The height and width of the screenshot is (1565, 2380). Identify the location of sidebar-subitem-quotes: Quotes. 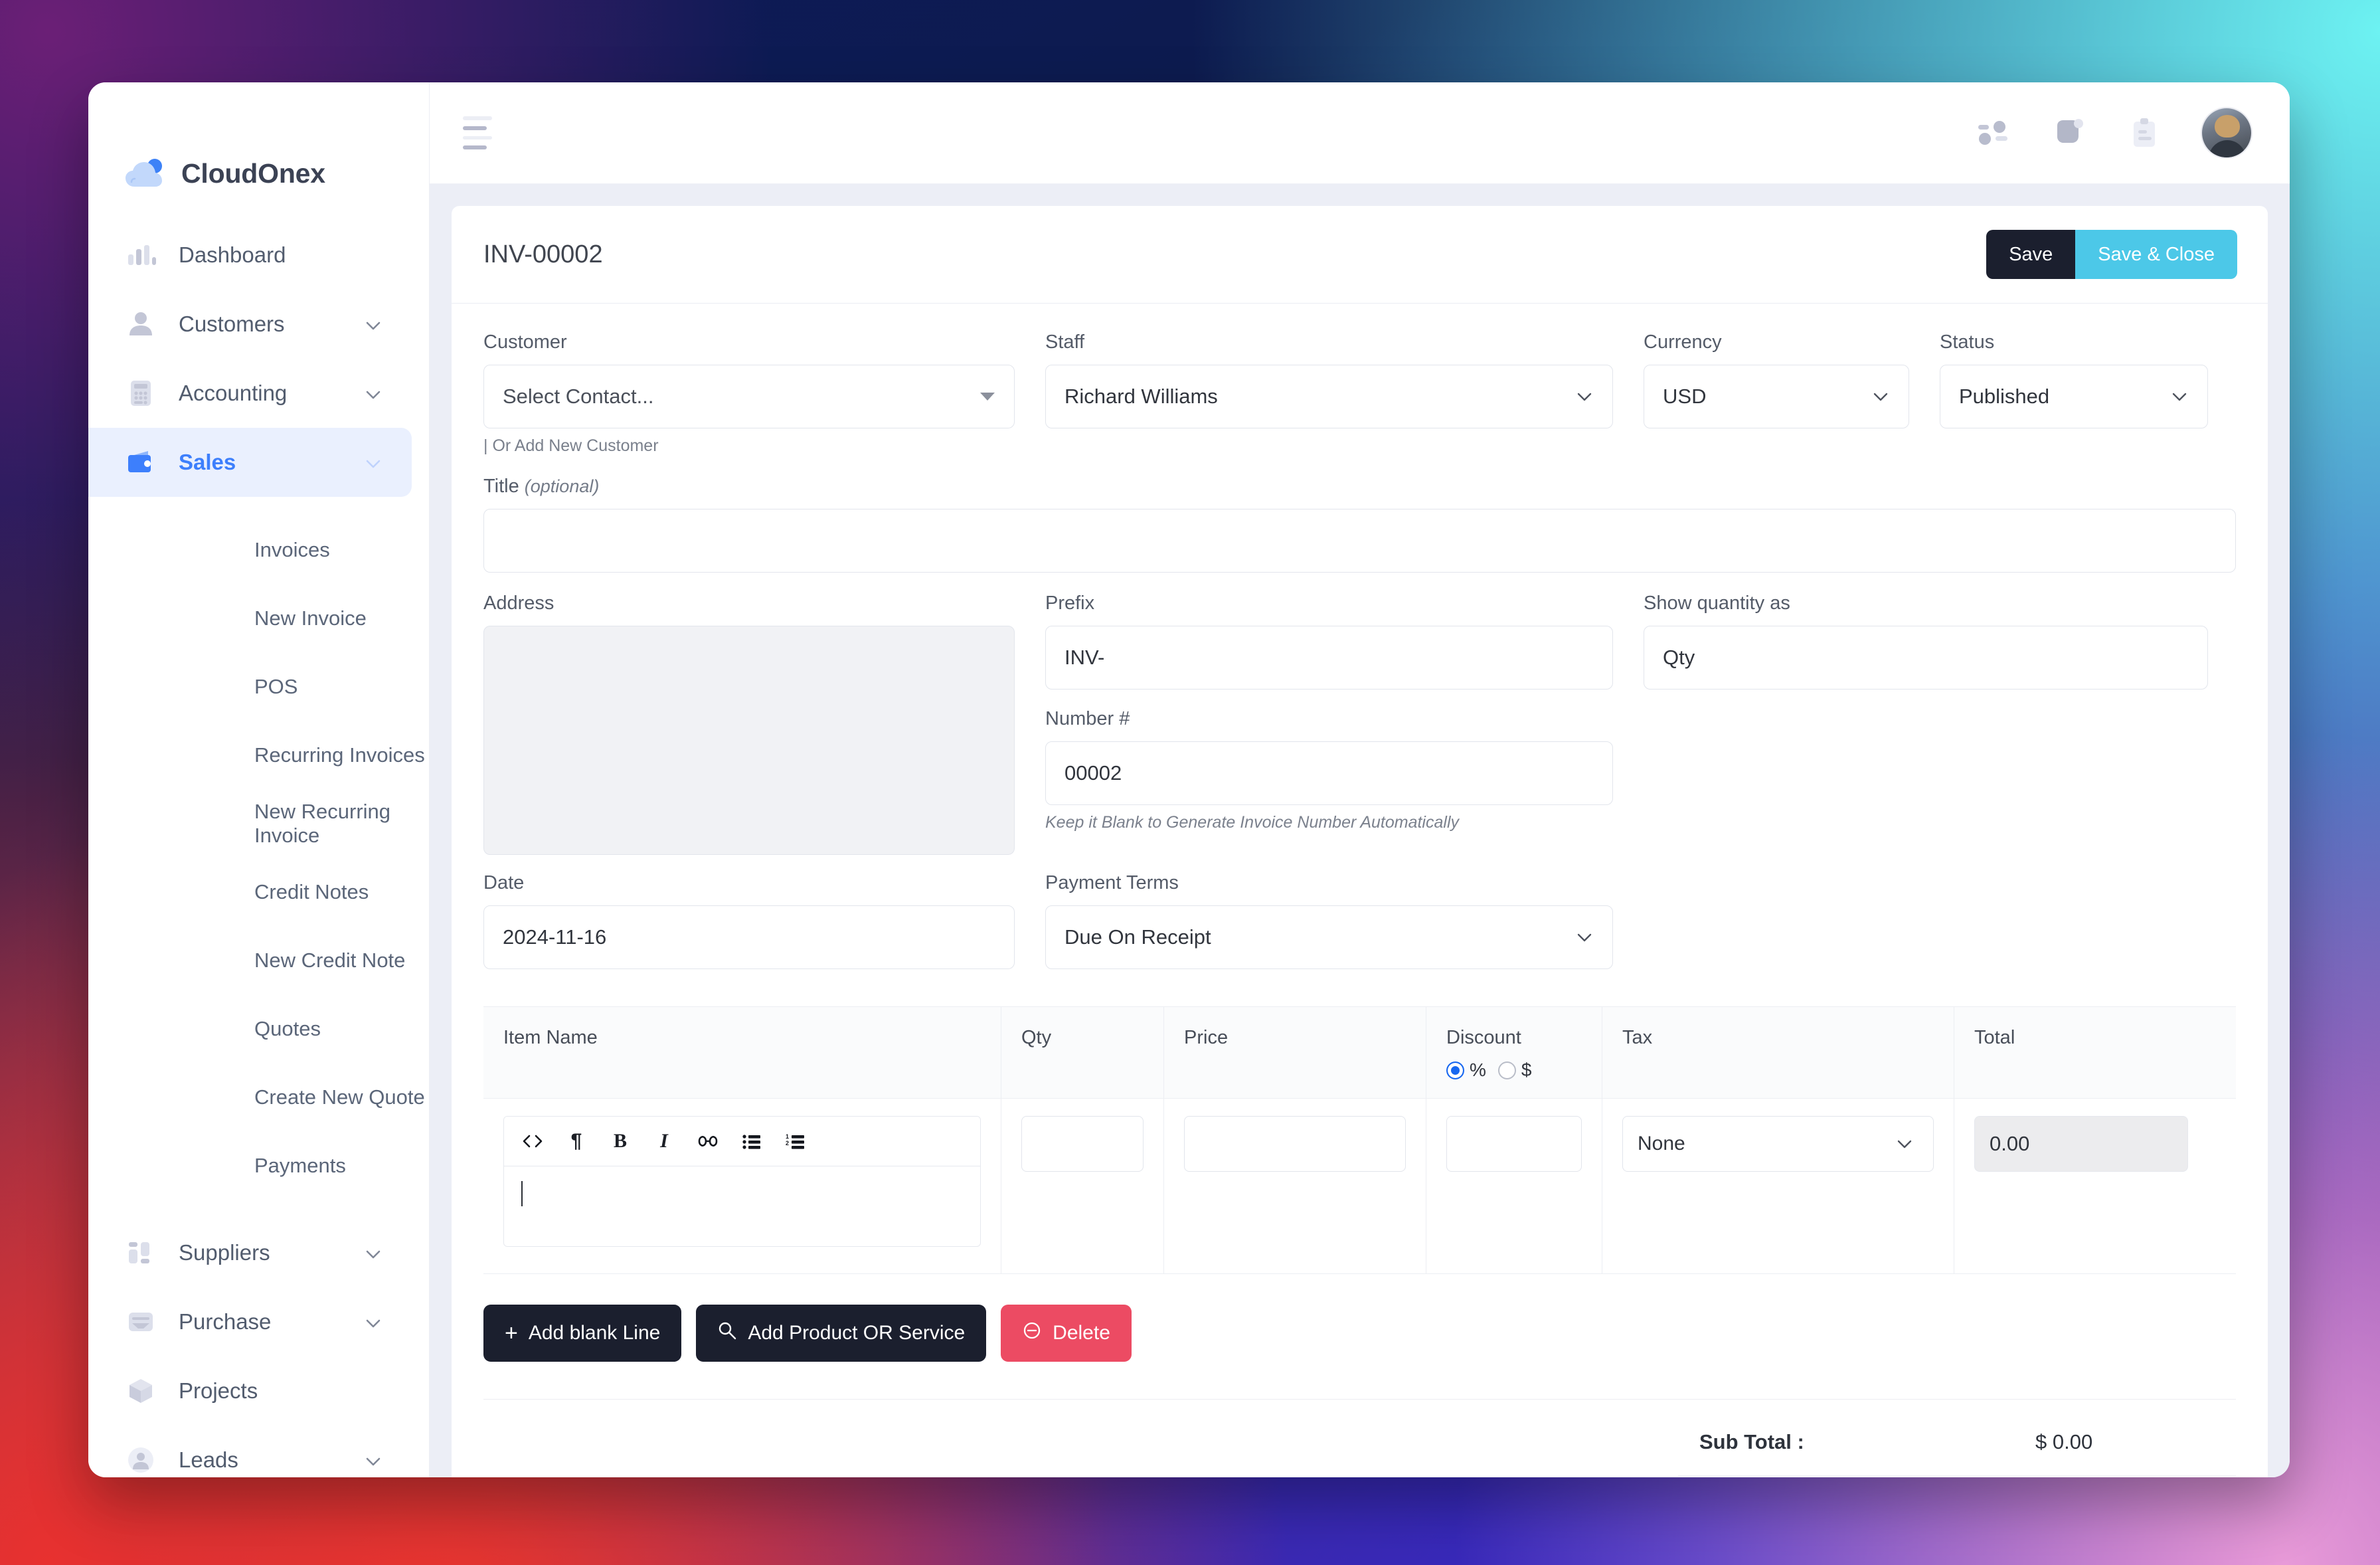
(258, 1028).